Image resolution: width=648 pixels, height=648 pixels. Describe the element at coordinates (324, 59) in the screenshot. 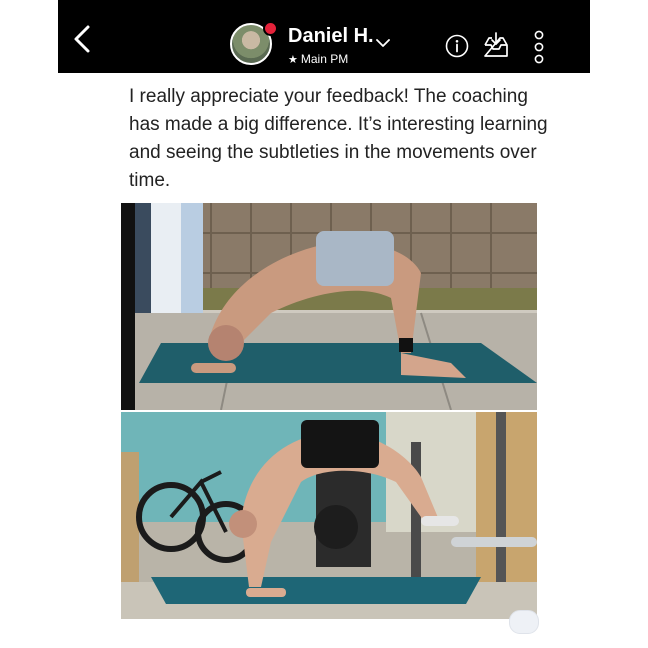

I see `contact-subtitle-text: Main PM` at that location.